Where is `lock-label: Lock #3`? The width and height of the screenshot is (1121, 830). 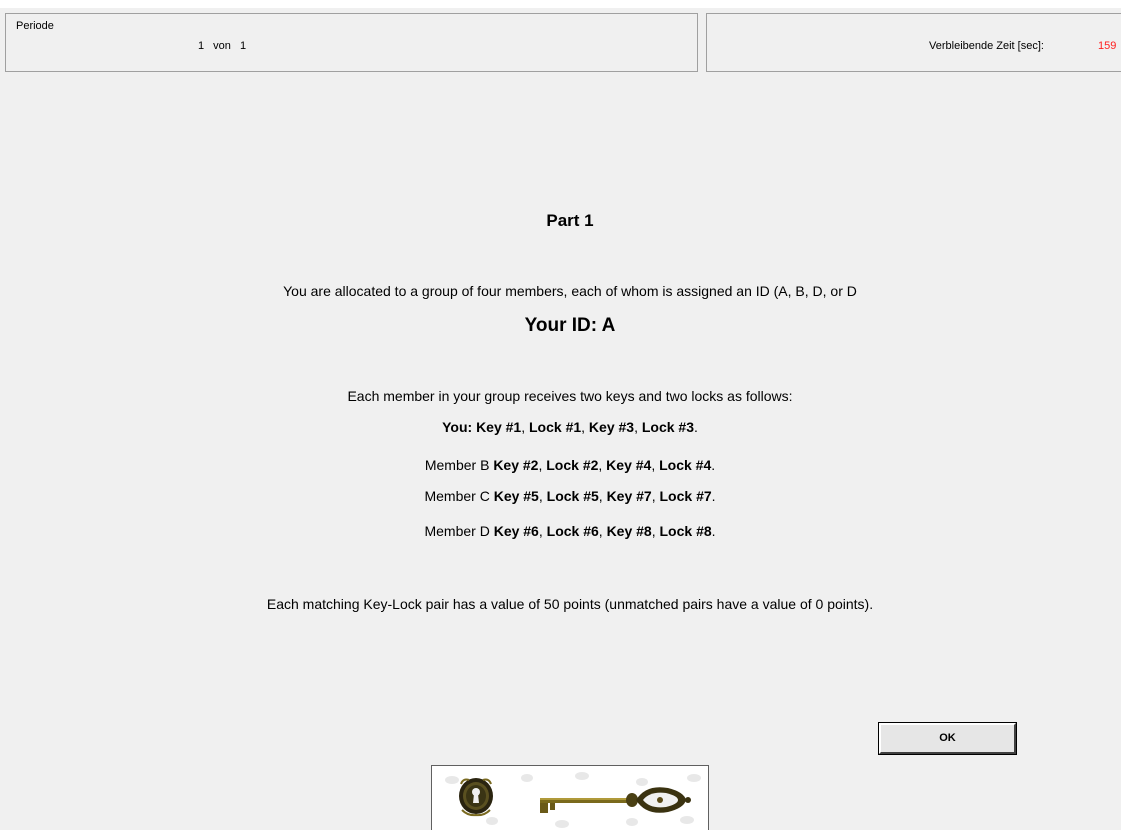
lock-label: Lock #3 is located at coordinates (667, 427).